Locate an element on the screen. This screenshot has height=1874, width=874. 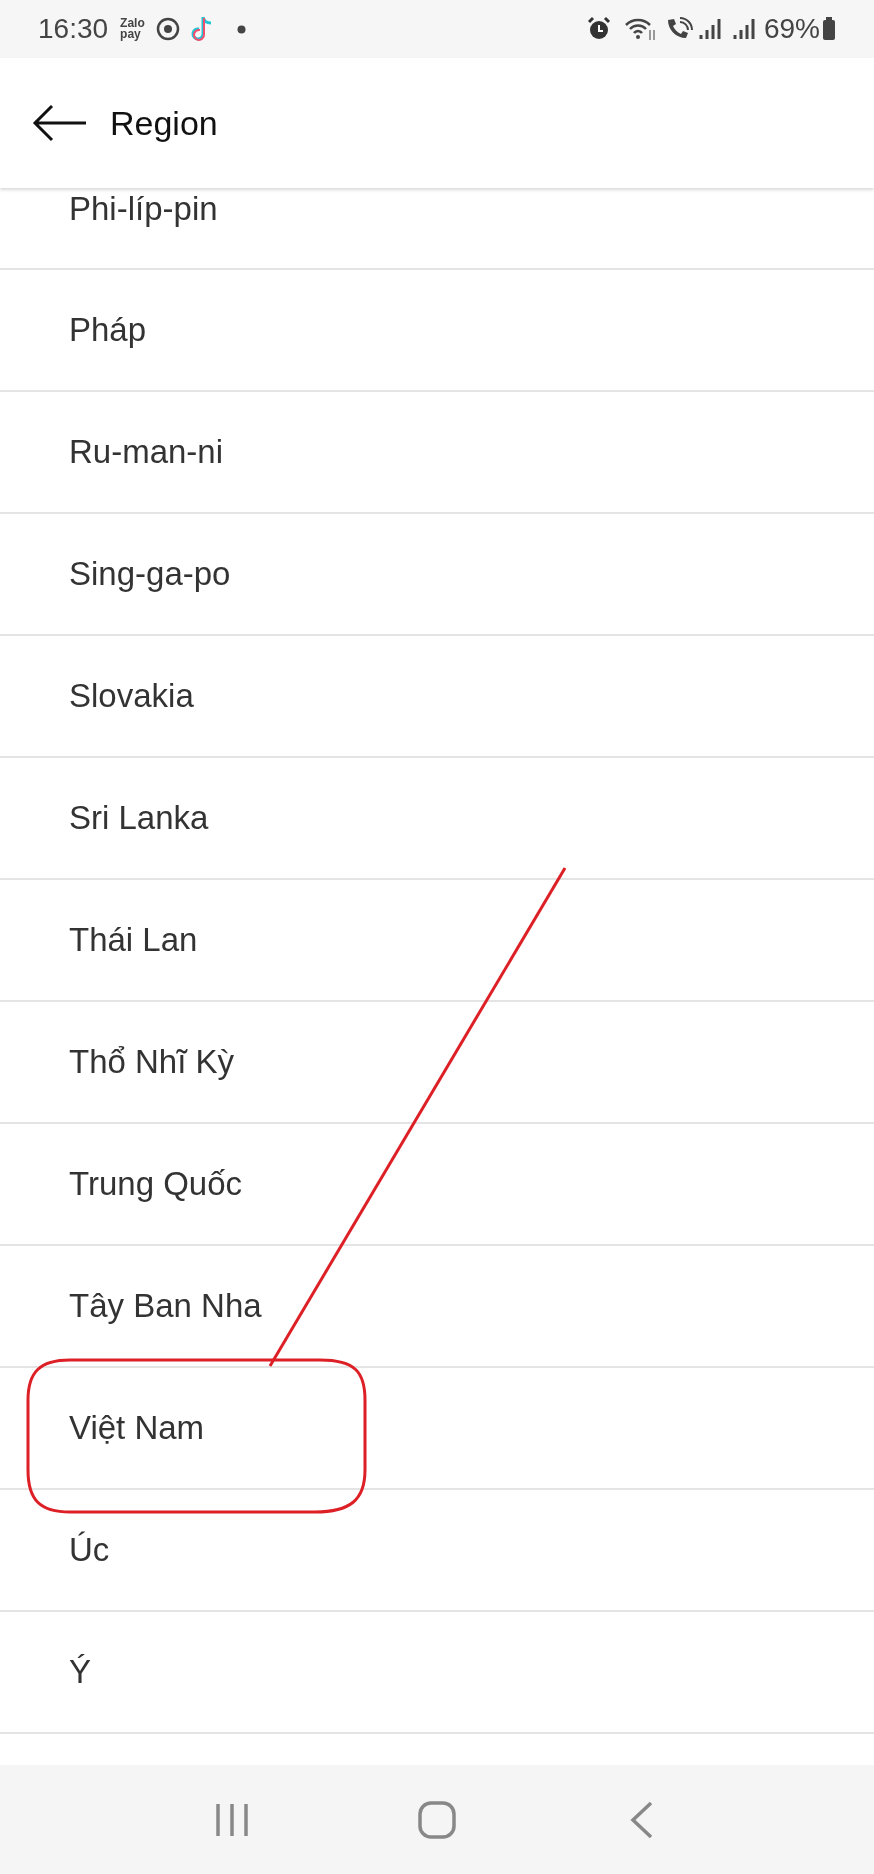
region-item: Thái Lan is located at coordinates (437, 941).